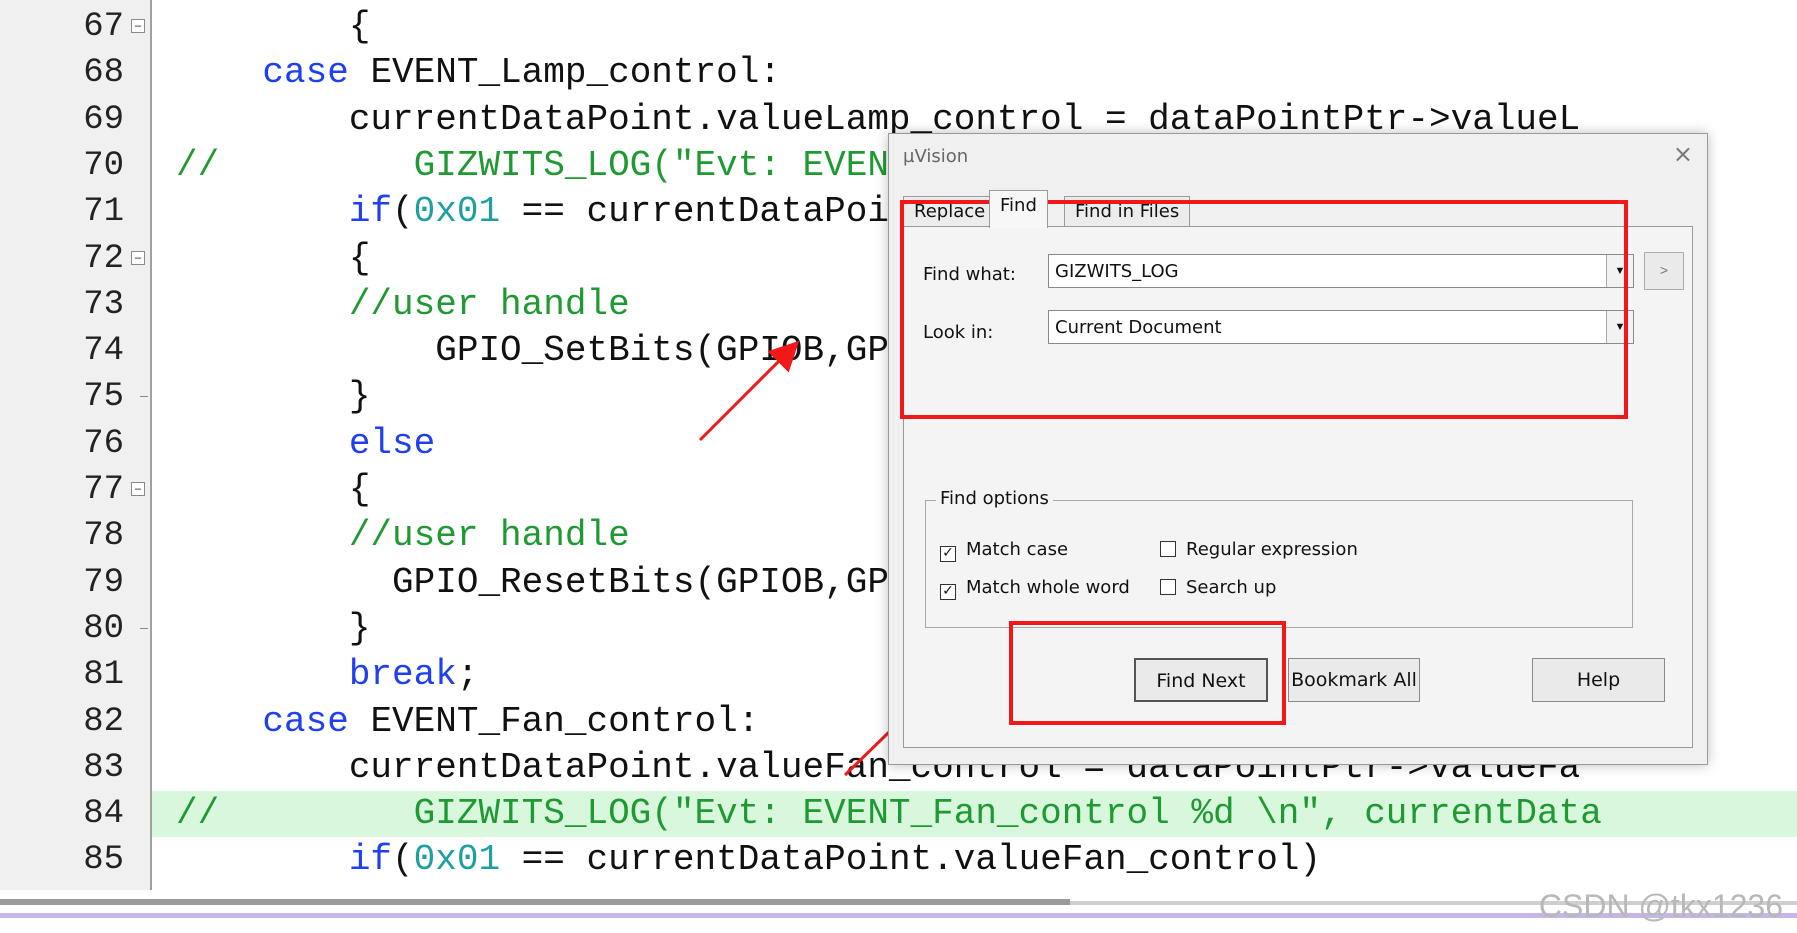 This screenshot has height=933, width=1797. What do you see at coordinates (103, 304) in the screenshot?
I see `line-number: 73` at bounding box center [103, 304].